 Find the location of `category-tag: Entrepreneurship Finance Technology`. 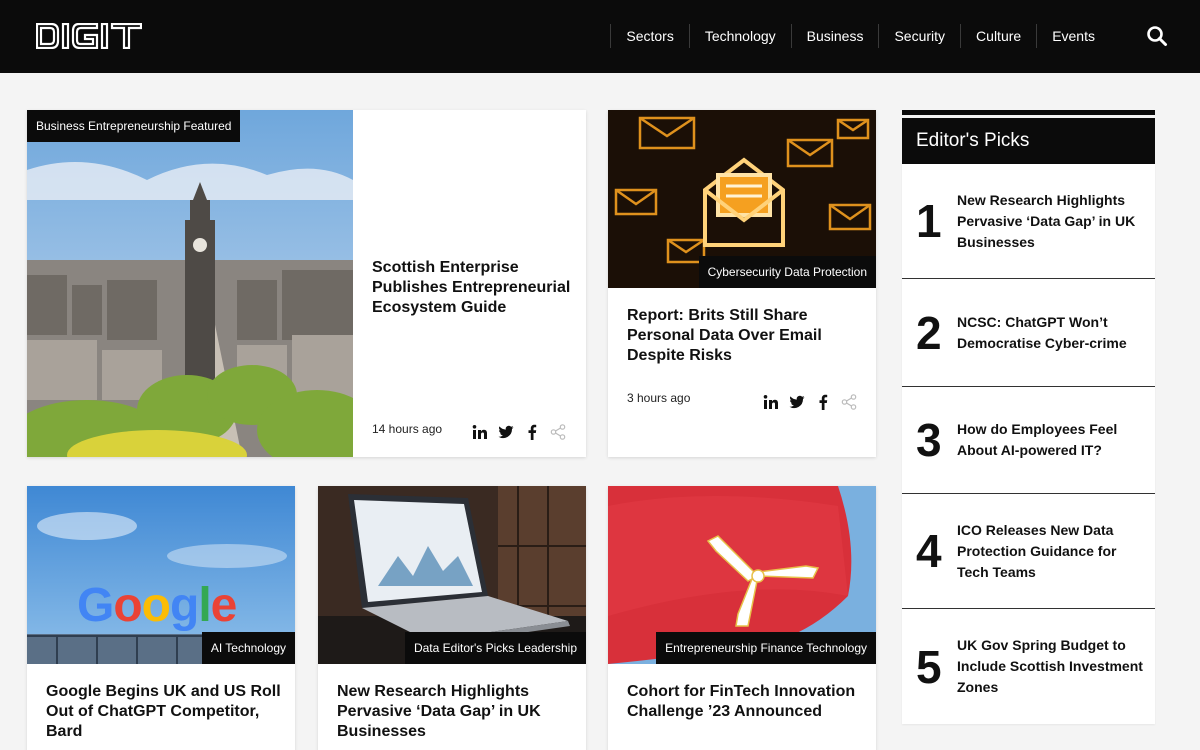

category-tag: Entrepreneurship Finance Technology is located at coordinates (766, 648).